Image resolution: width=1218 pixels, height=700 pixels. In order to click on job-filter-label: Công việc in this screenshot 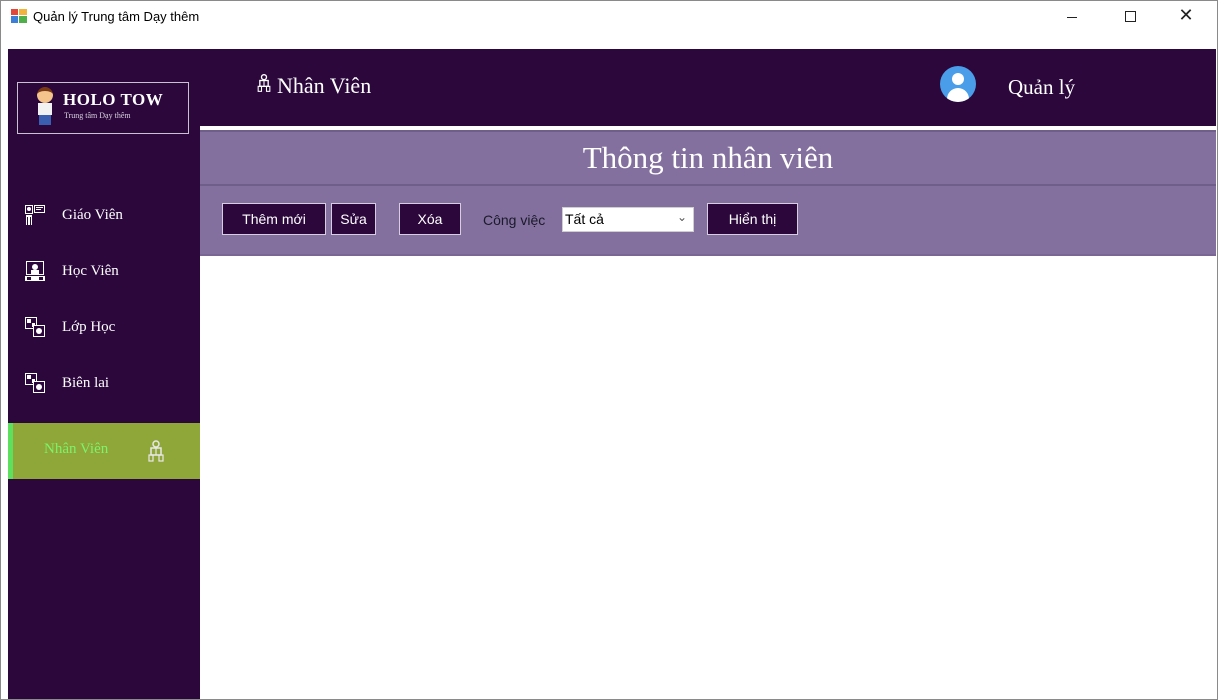, I will do `click(514, 220)`.